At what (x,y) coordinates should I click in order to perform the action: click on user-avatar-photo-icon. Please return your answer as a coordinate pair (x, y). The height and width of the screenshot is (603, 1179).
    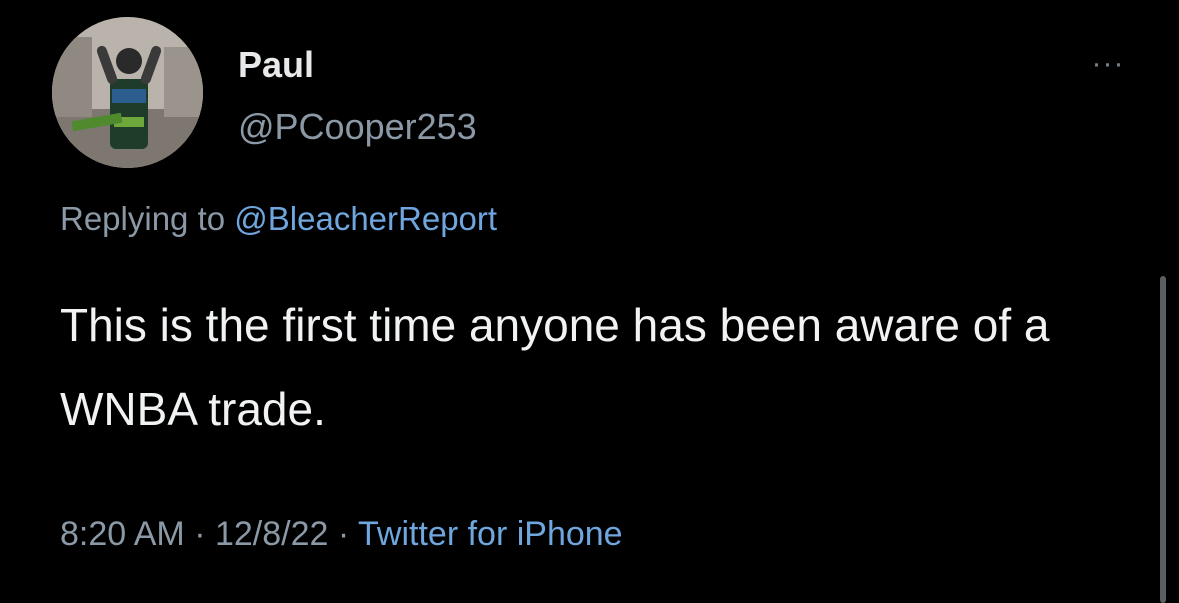
    Looking at the image, I should click on (127, 92).